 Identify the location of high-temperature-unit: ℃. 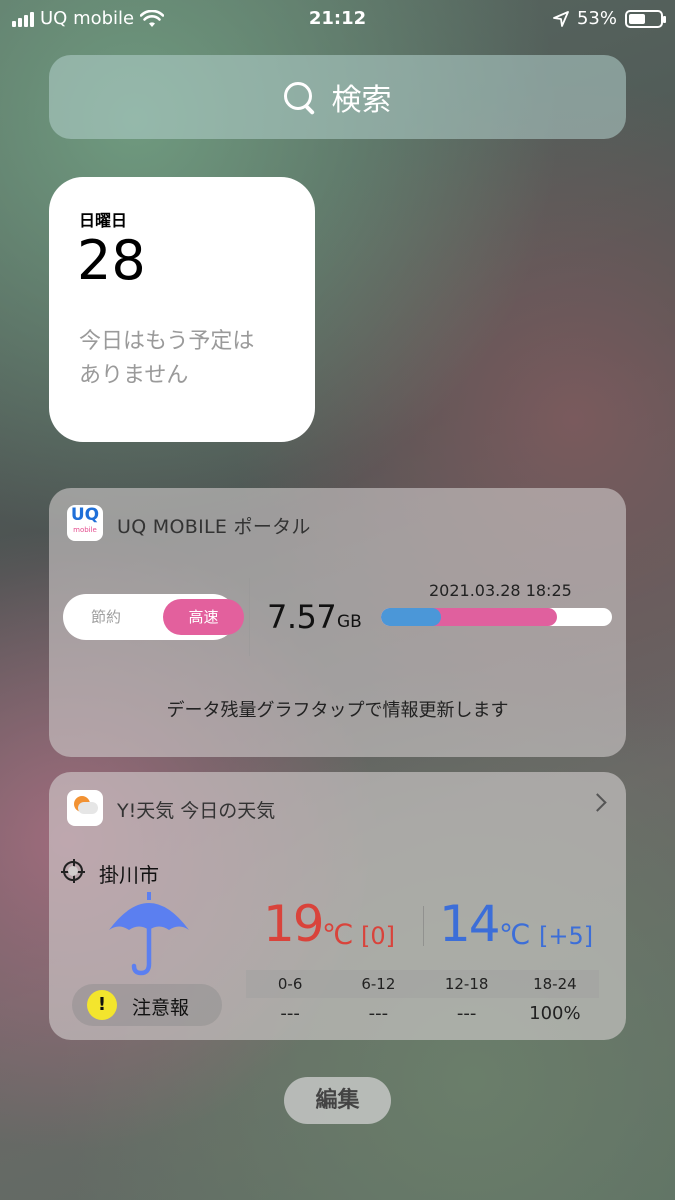
(338, 934).